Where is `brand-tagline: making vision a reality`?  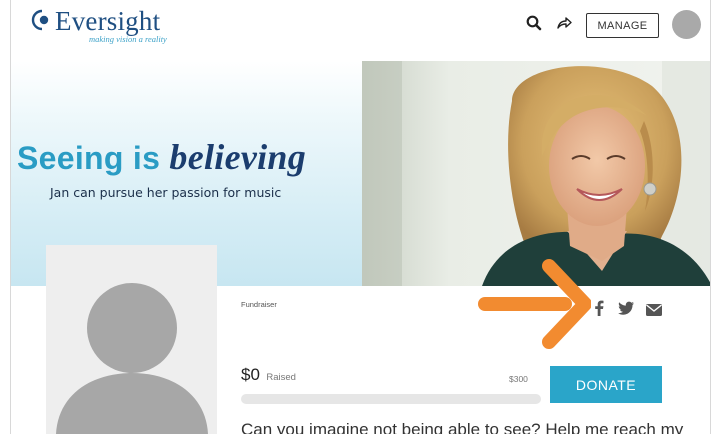
brand-tagline: making vision a reality is located at coordinates (128, 39).